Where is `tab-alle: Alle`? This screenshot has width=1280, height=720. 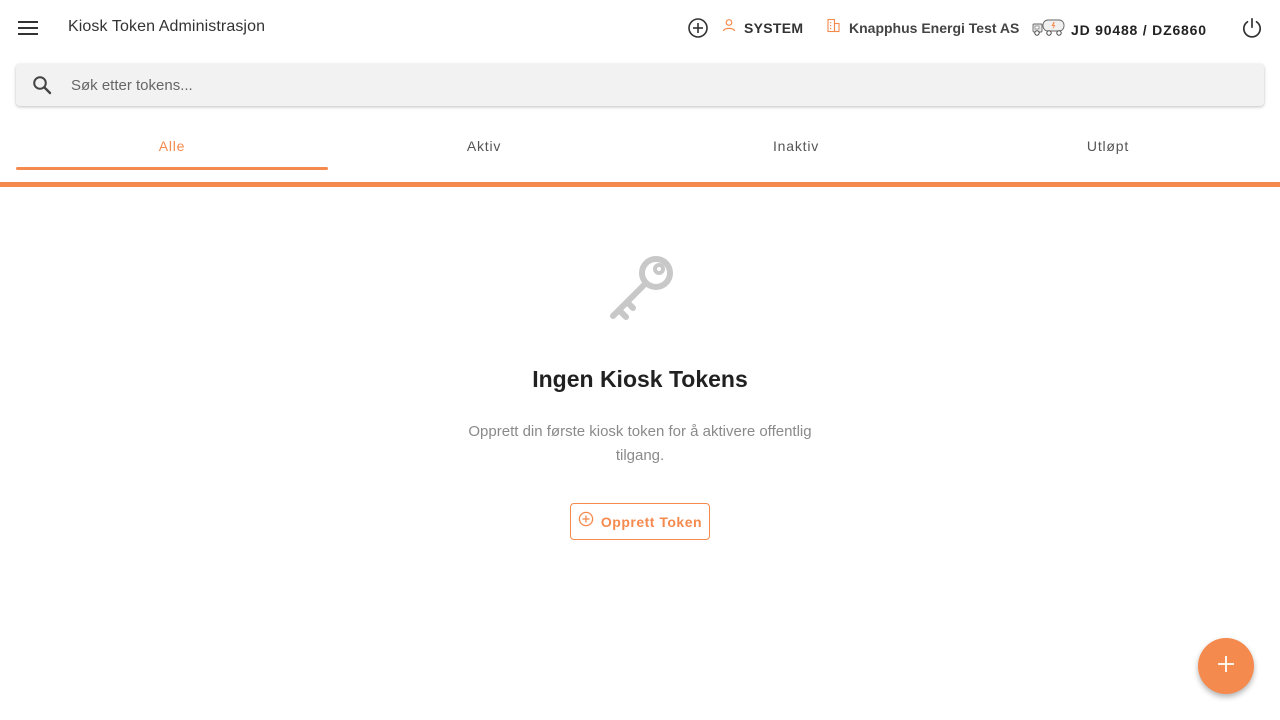 tab-alle: Alle is located at coordinates (172, 148).